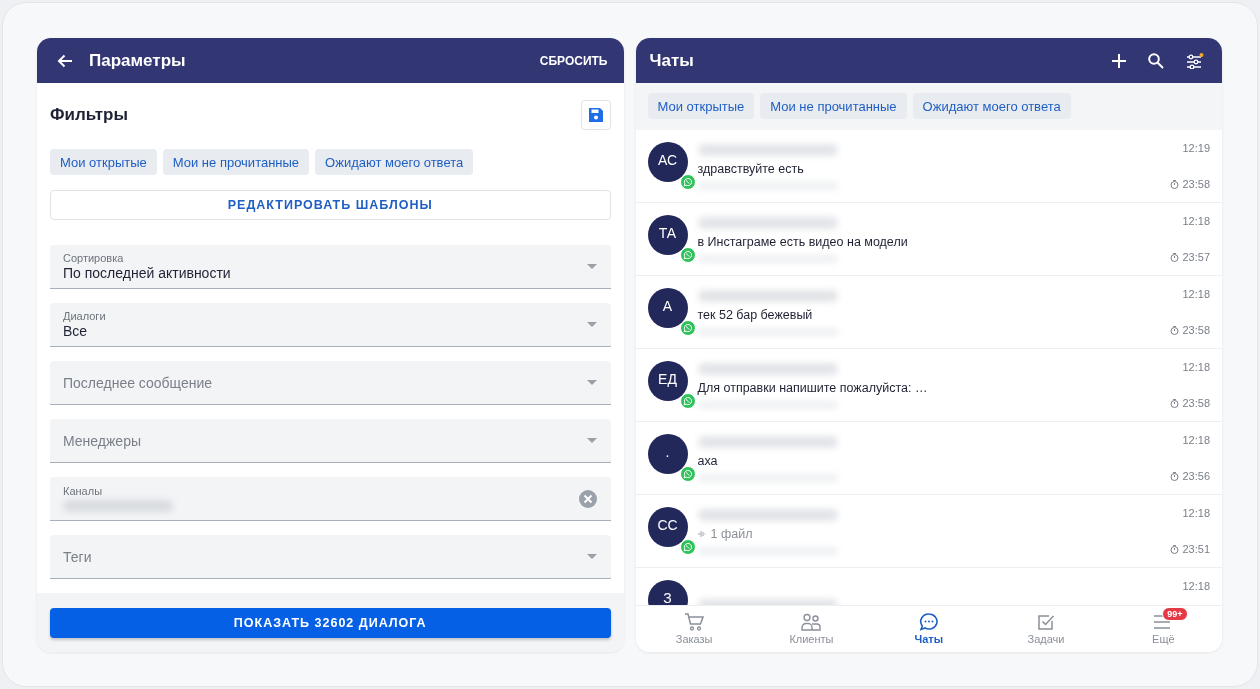 Image resolution: width=1260 pixels, height=689 pixels. I want to click on select-field: Диалоги Все, so click(330, 325).